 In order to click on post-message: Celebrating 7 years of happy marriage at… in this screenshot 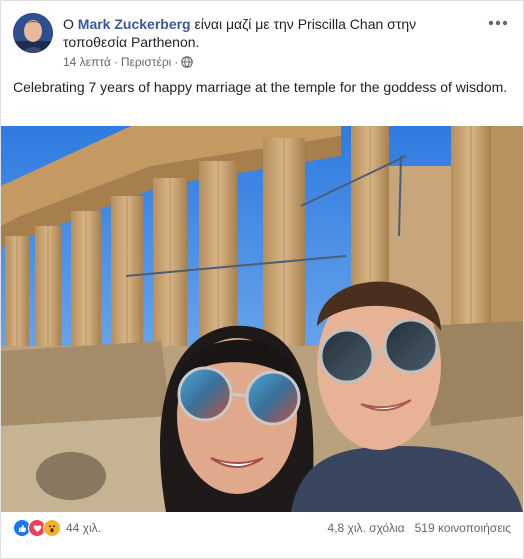, I will do `click(260, 87)`.